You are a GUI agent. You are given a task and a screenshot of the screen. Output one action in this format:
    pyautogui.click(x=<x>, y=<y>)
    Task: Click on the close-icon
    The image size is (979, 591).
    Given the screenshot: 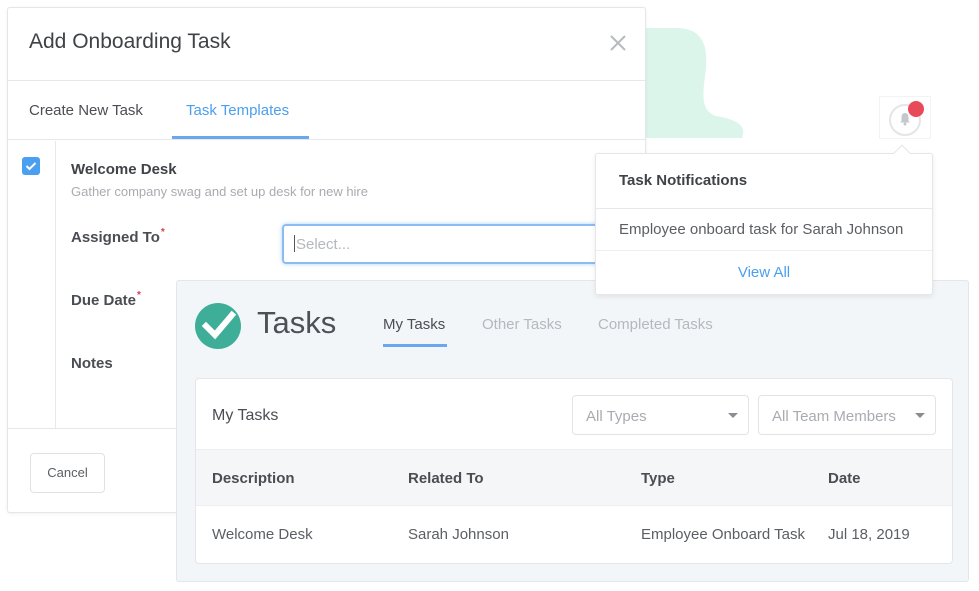 What is the action you would take?
    pyautogui.click(x=618, y=43)
    